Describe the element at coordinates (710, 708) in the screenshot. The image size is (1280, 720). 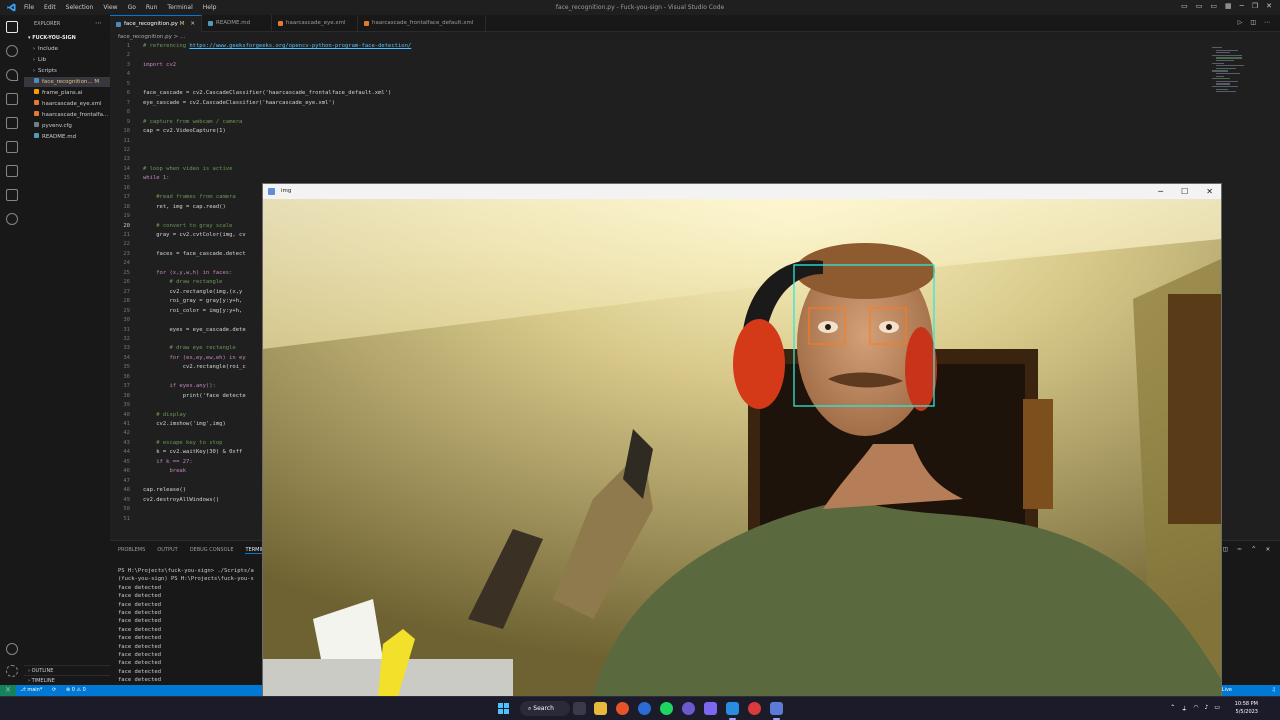
I see `visual-studio-icon` at that location.